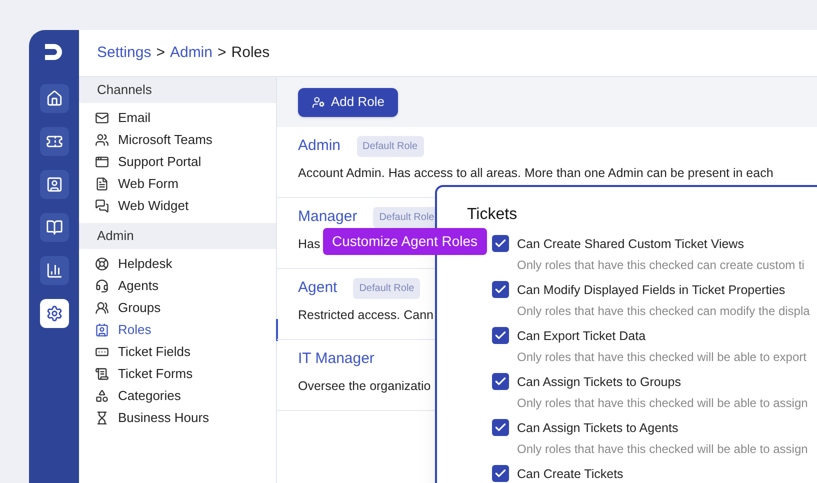 This screenshot has width=817, height=483. I want to click on document-icon, so click(102, 184).